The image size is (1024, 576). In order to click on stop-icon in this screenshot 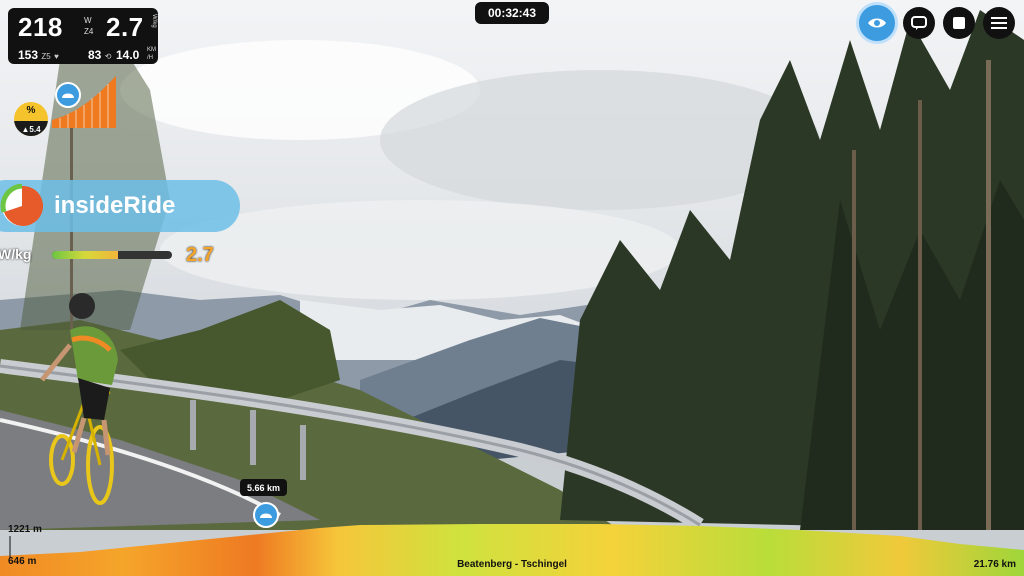, I will do `click(959, 23)`.